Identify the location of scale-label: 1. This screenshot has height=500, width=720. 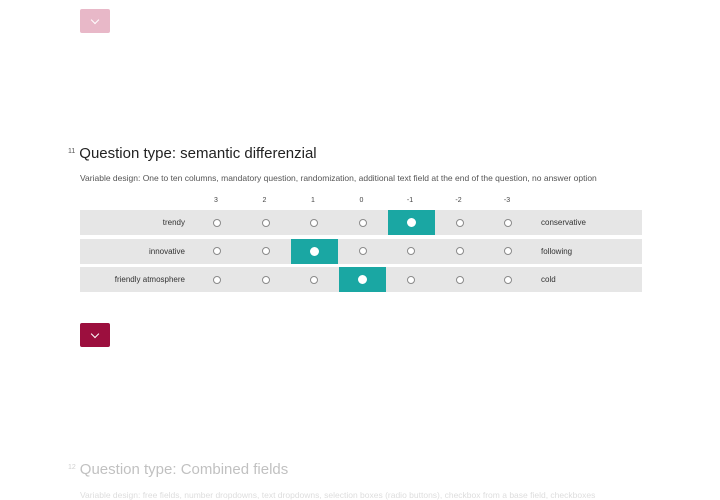
(313, 200).